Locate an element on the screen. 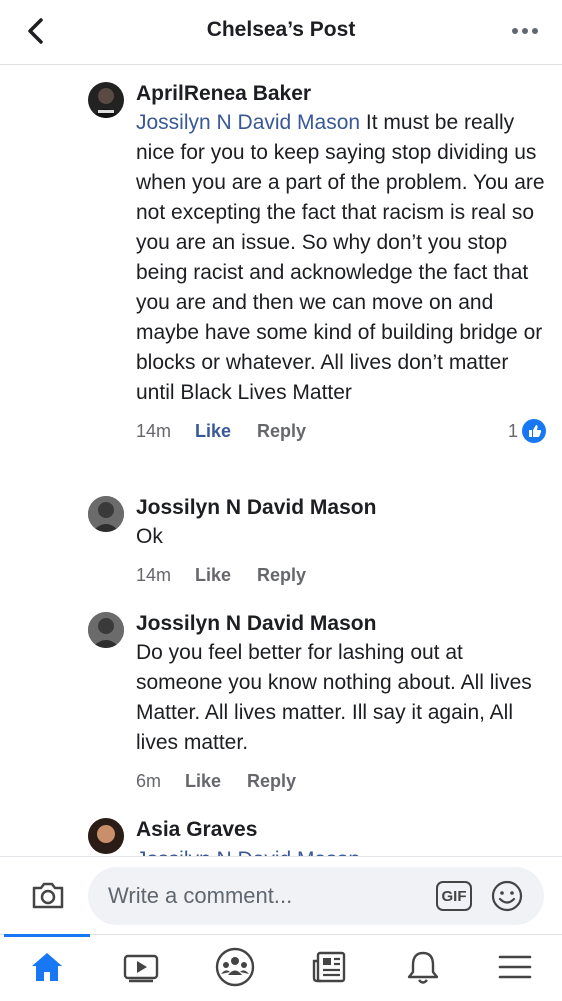 This screenshot has height=1001, width=562. comment-mention: Jossilyn N David Mason is located at coordinates (248, 122).